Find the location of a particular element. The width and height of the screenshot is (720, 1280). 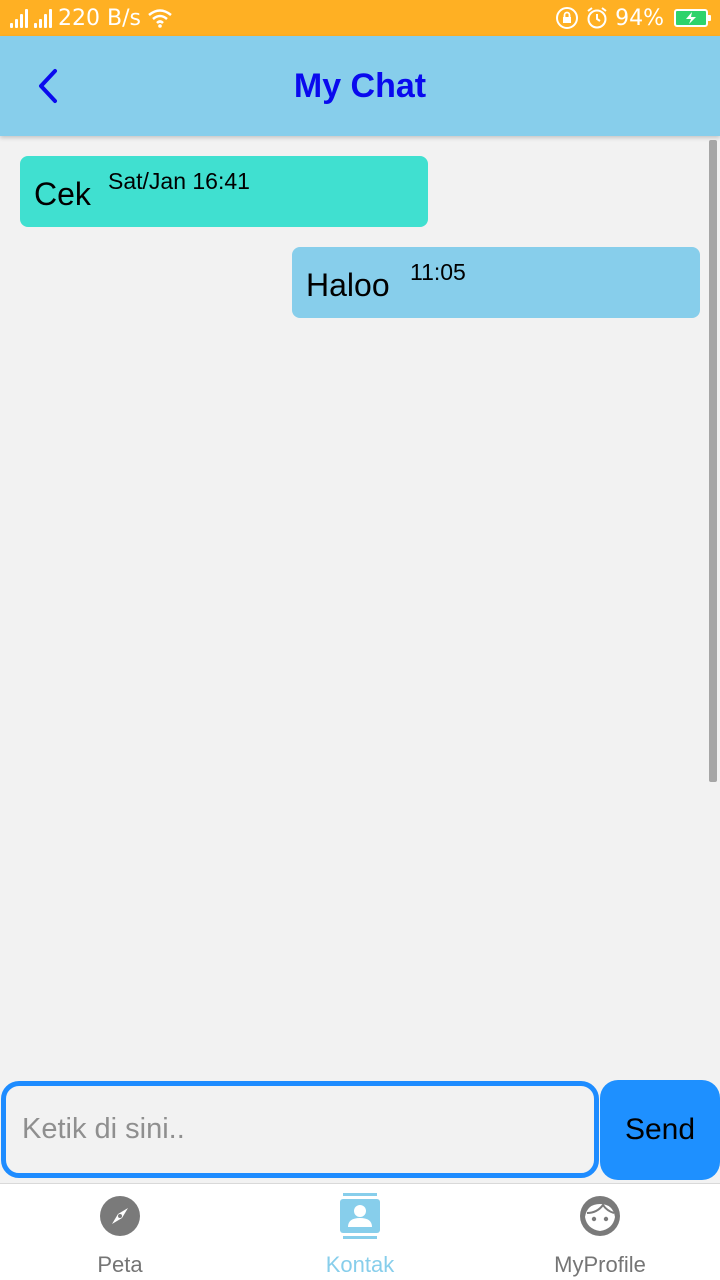

message-bubble-outgoing: Haloo 11:05 is located at coordinates (496, 282).